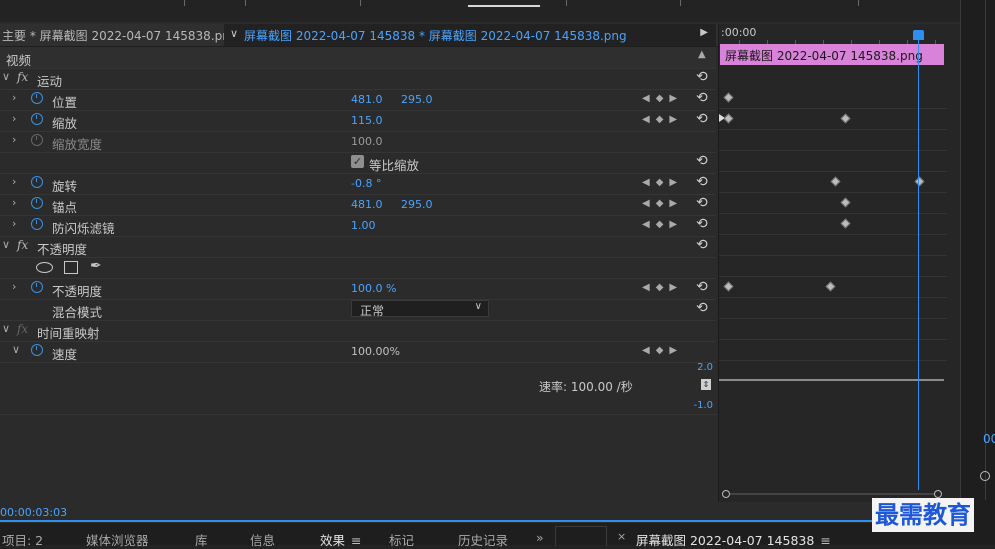 The image size is (995, 549). Describe the element at coordinates (417, 204) in the screenshot. I see `anchor-y-value: 295.0` at that location.